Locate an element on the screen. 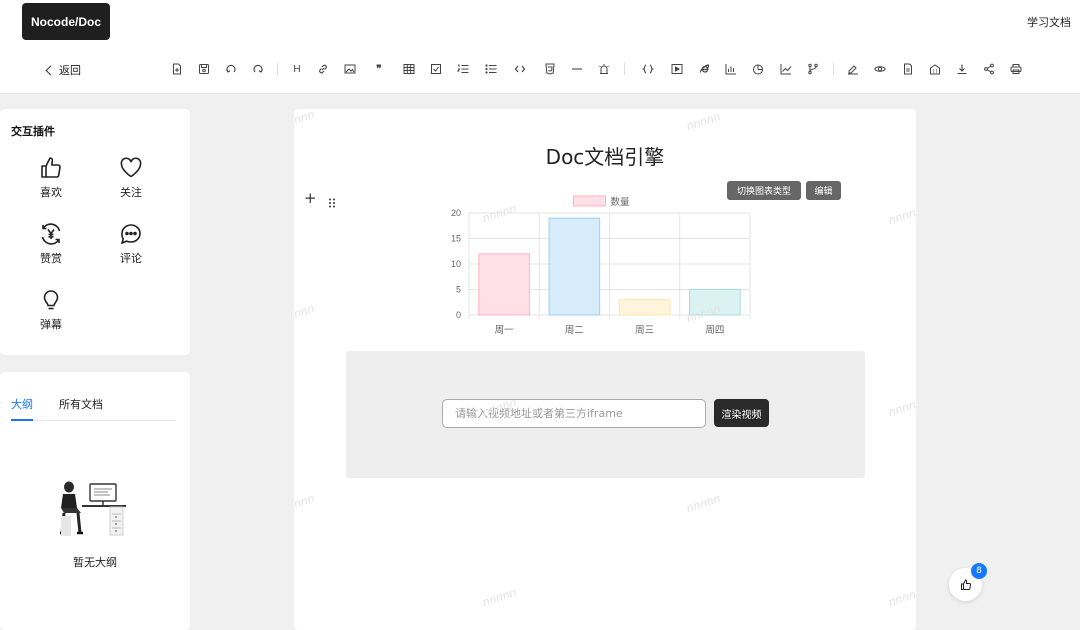 The image size is (1080, 630). save-icon is located at coordinates (204, 69).